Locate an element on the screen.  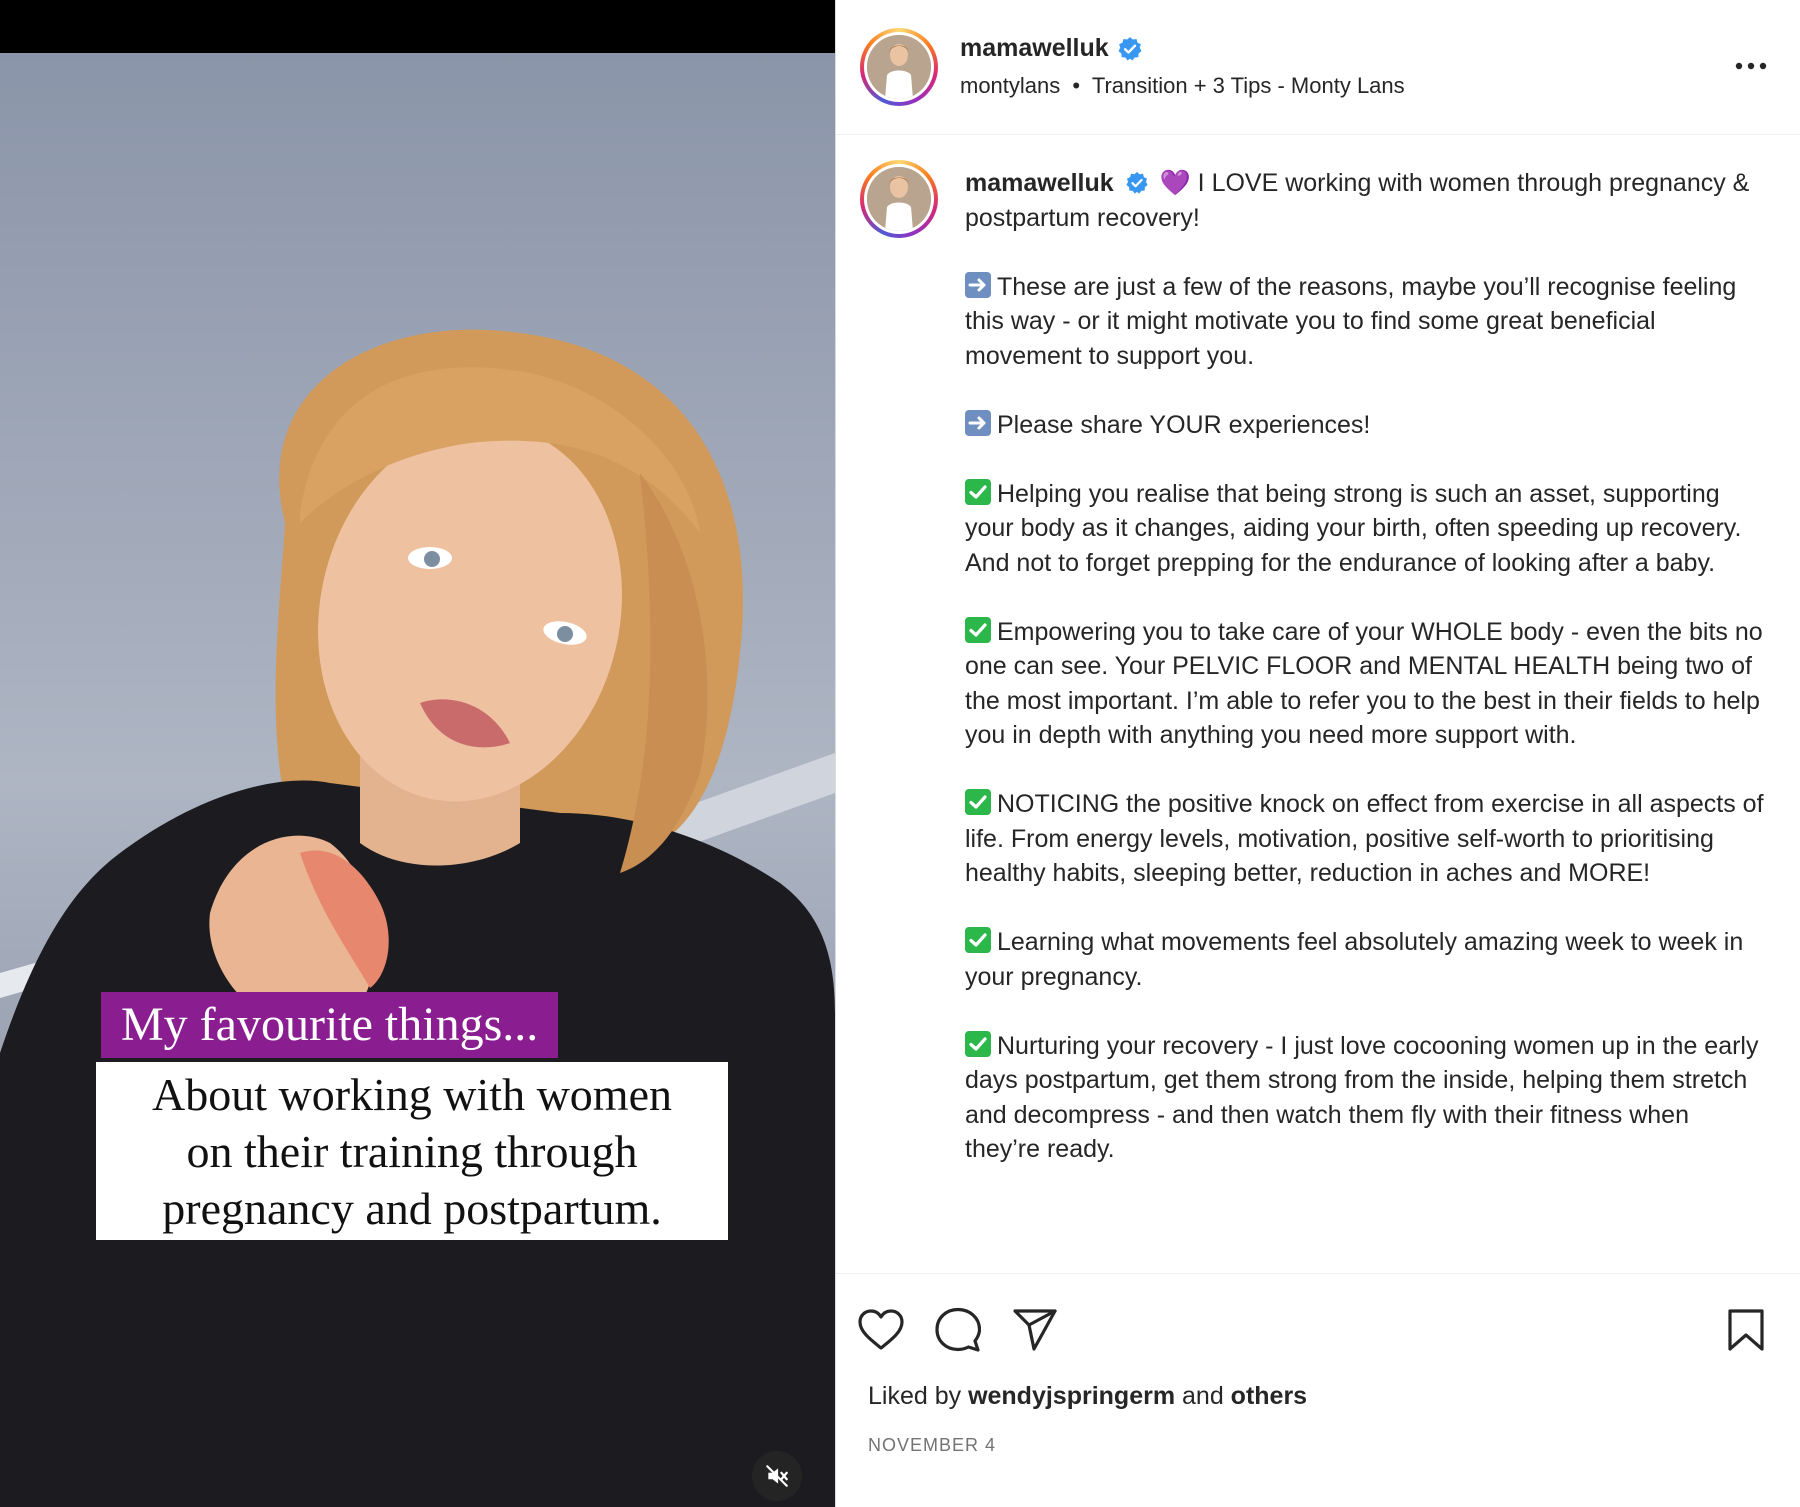
share-button is located at coordinates (1035, 1330).